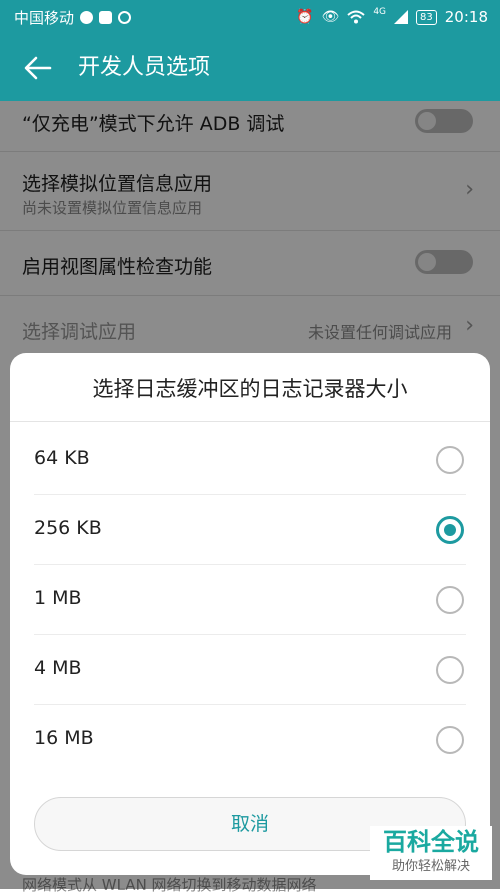 The width and height of the screenshot is (500, 895). I want to click on status-bar-right: ⏰ 👁 4G 83 20:18, so click(392, 17).